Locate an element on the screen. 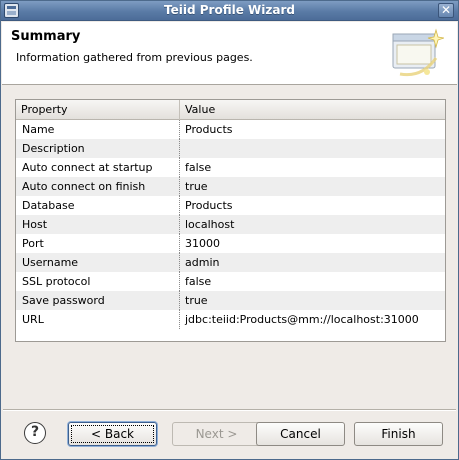  help-icon: ? is located at coordinates (35, 433).